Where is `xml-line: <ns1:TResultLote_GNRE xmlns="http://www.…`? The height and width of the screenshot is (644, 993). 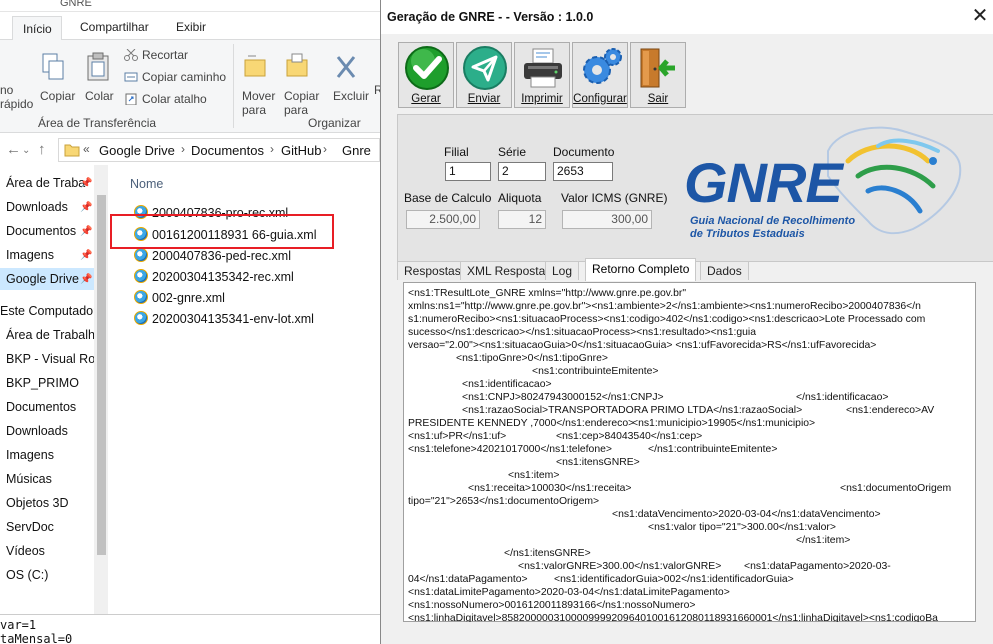
xml-line: <ns1:TResultLote_GNRE xmlns="http://www.… is located at coordinates (547, 293).